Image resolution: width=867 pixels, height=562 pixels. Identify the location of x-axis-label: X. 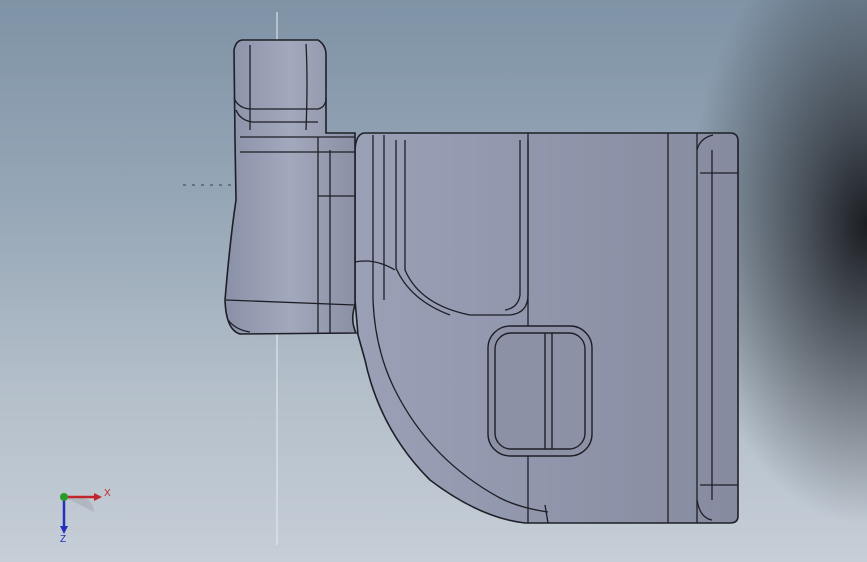
(107, 493).